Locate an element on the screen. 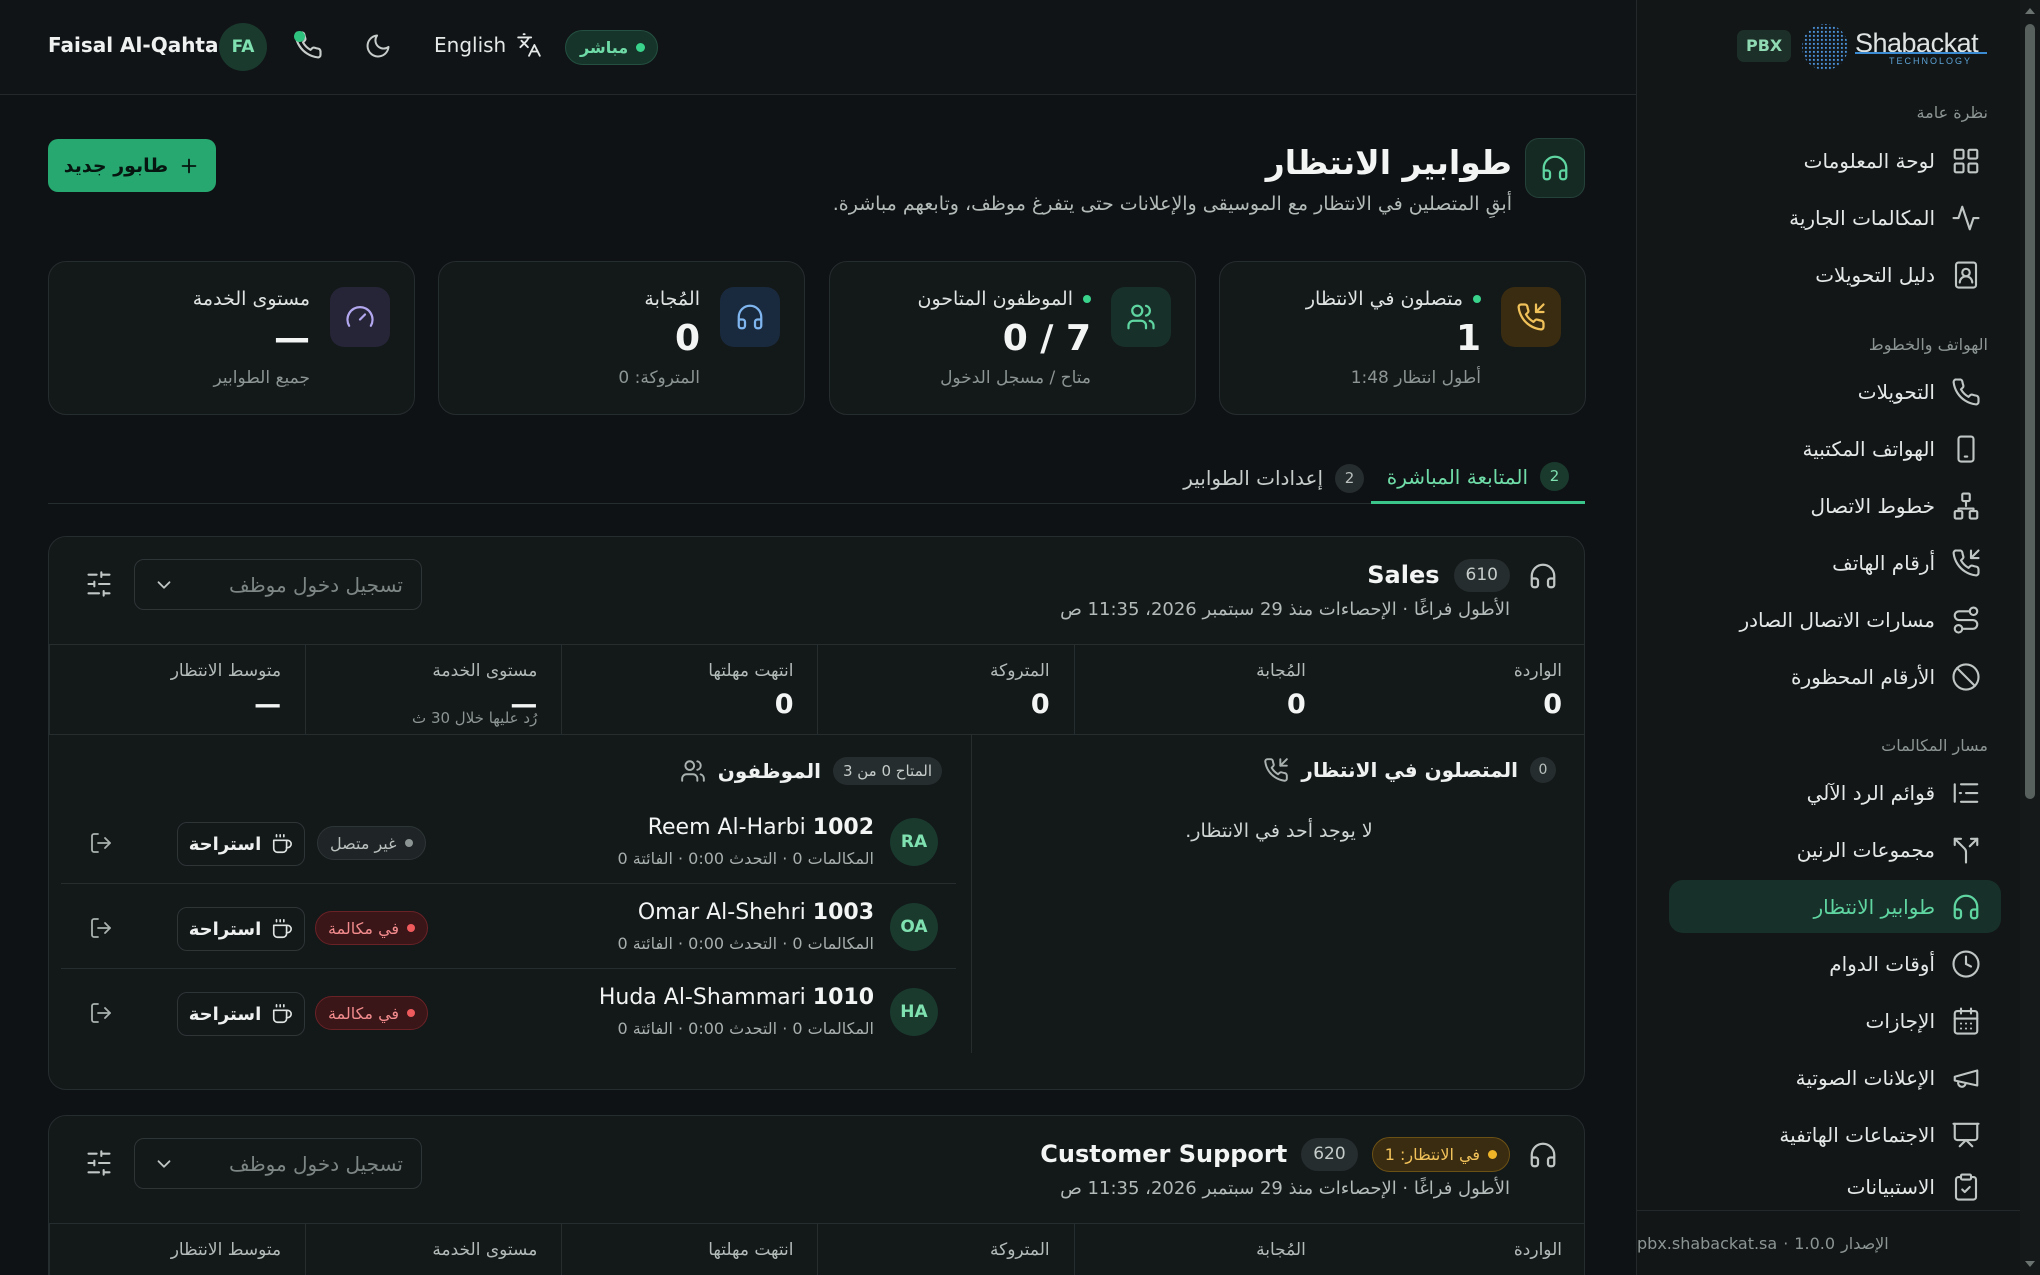 The width and height of the screenshot is (2040, 1275). tab-live-monitoring: المتابعة المباشرة 2 is located at coordinates (1477, 478).